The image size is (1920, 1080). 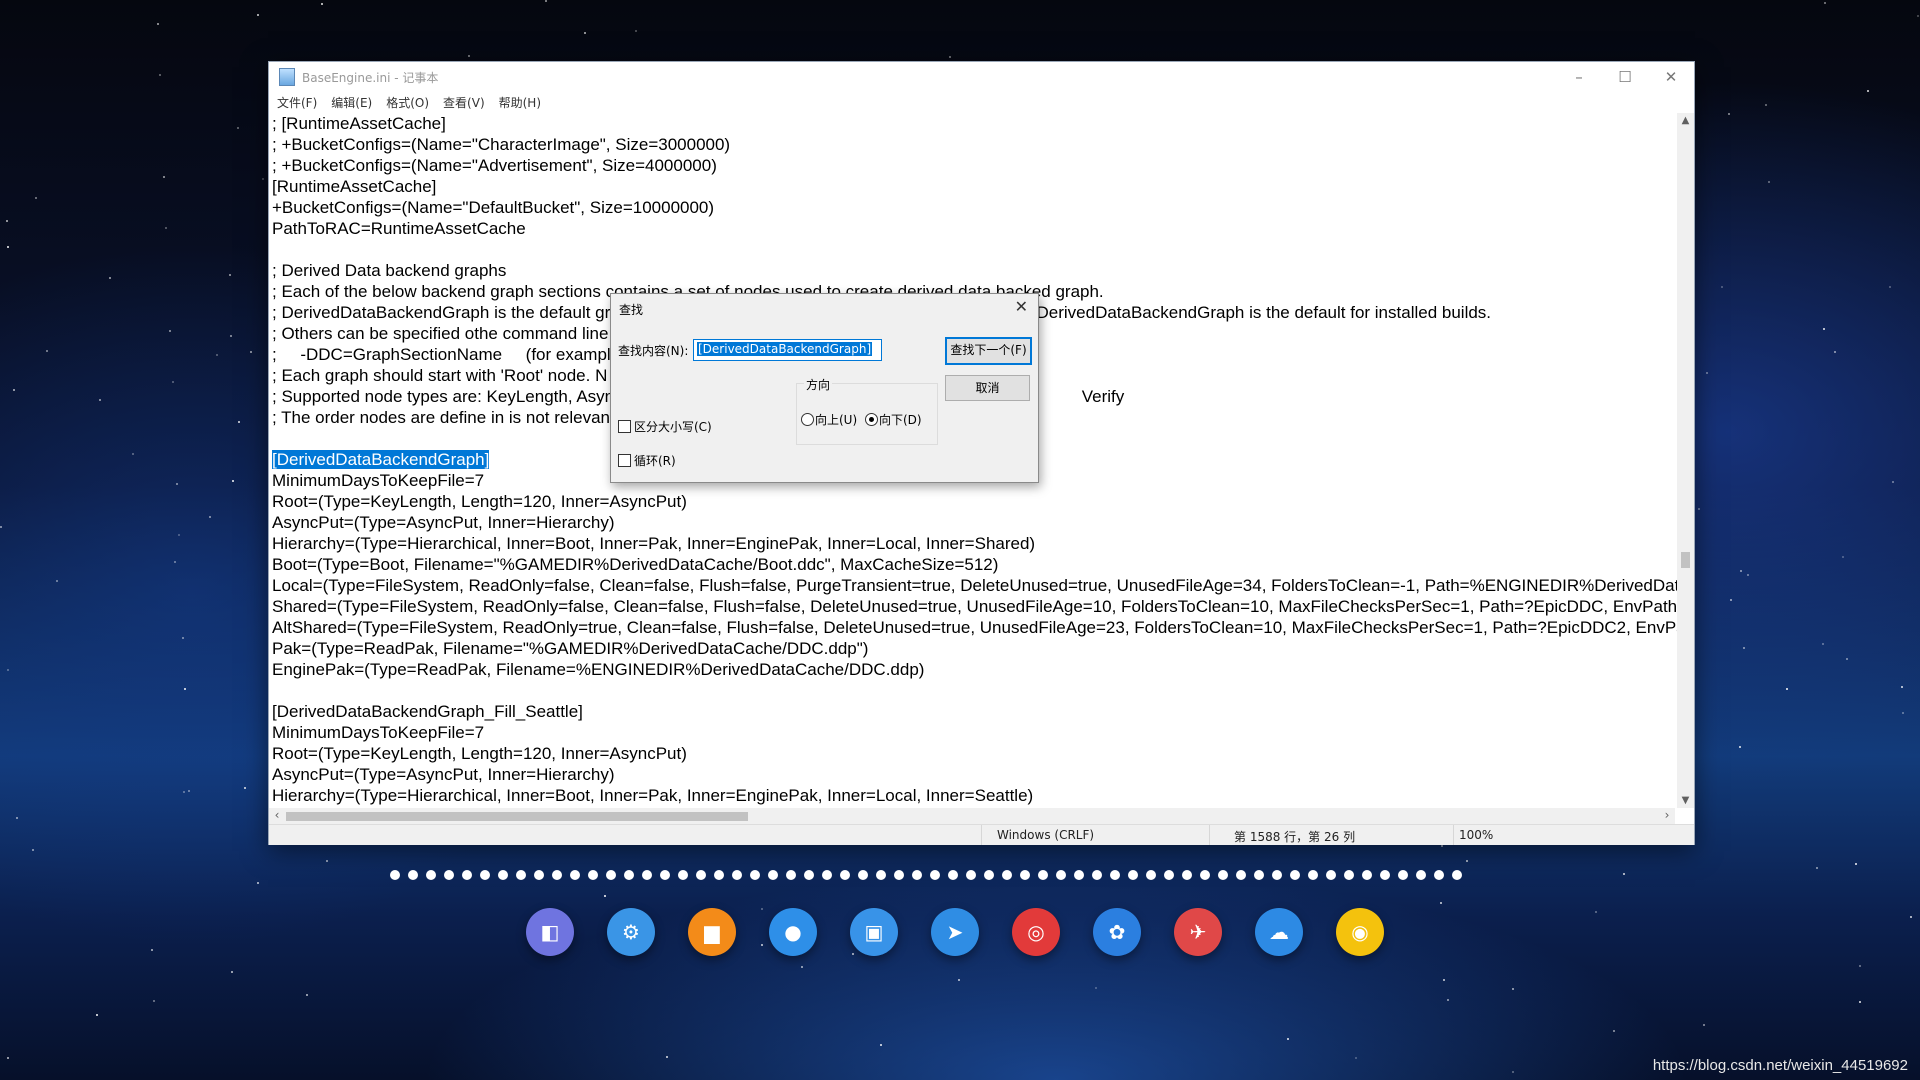 I want to click on menu-file: 文件(F), so click(x=297, y=102).